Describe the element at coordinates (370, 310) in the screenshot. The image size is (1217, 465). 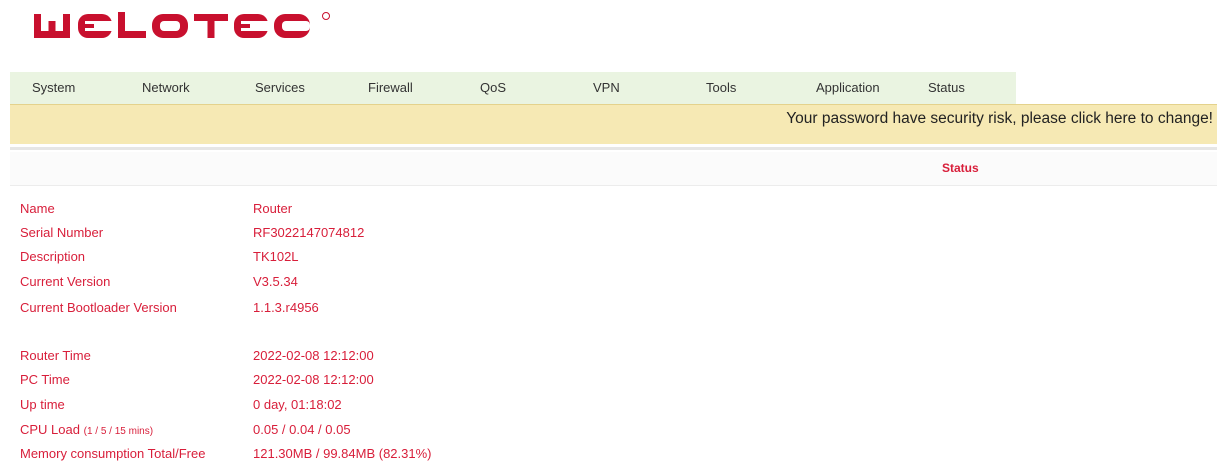
I see `info-row-bootloader-version: Current Bootloader Version 1.1.3.r4956` at that location.